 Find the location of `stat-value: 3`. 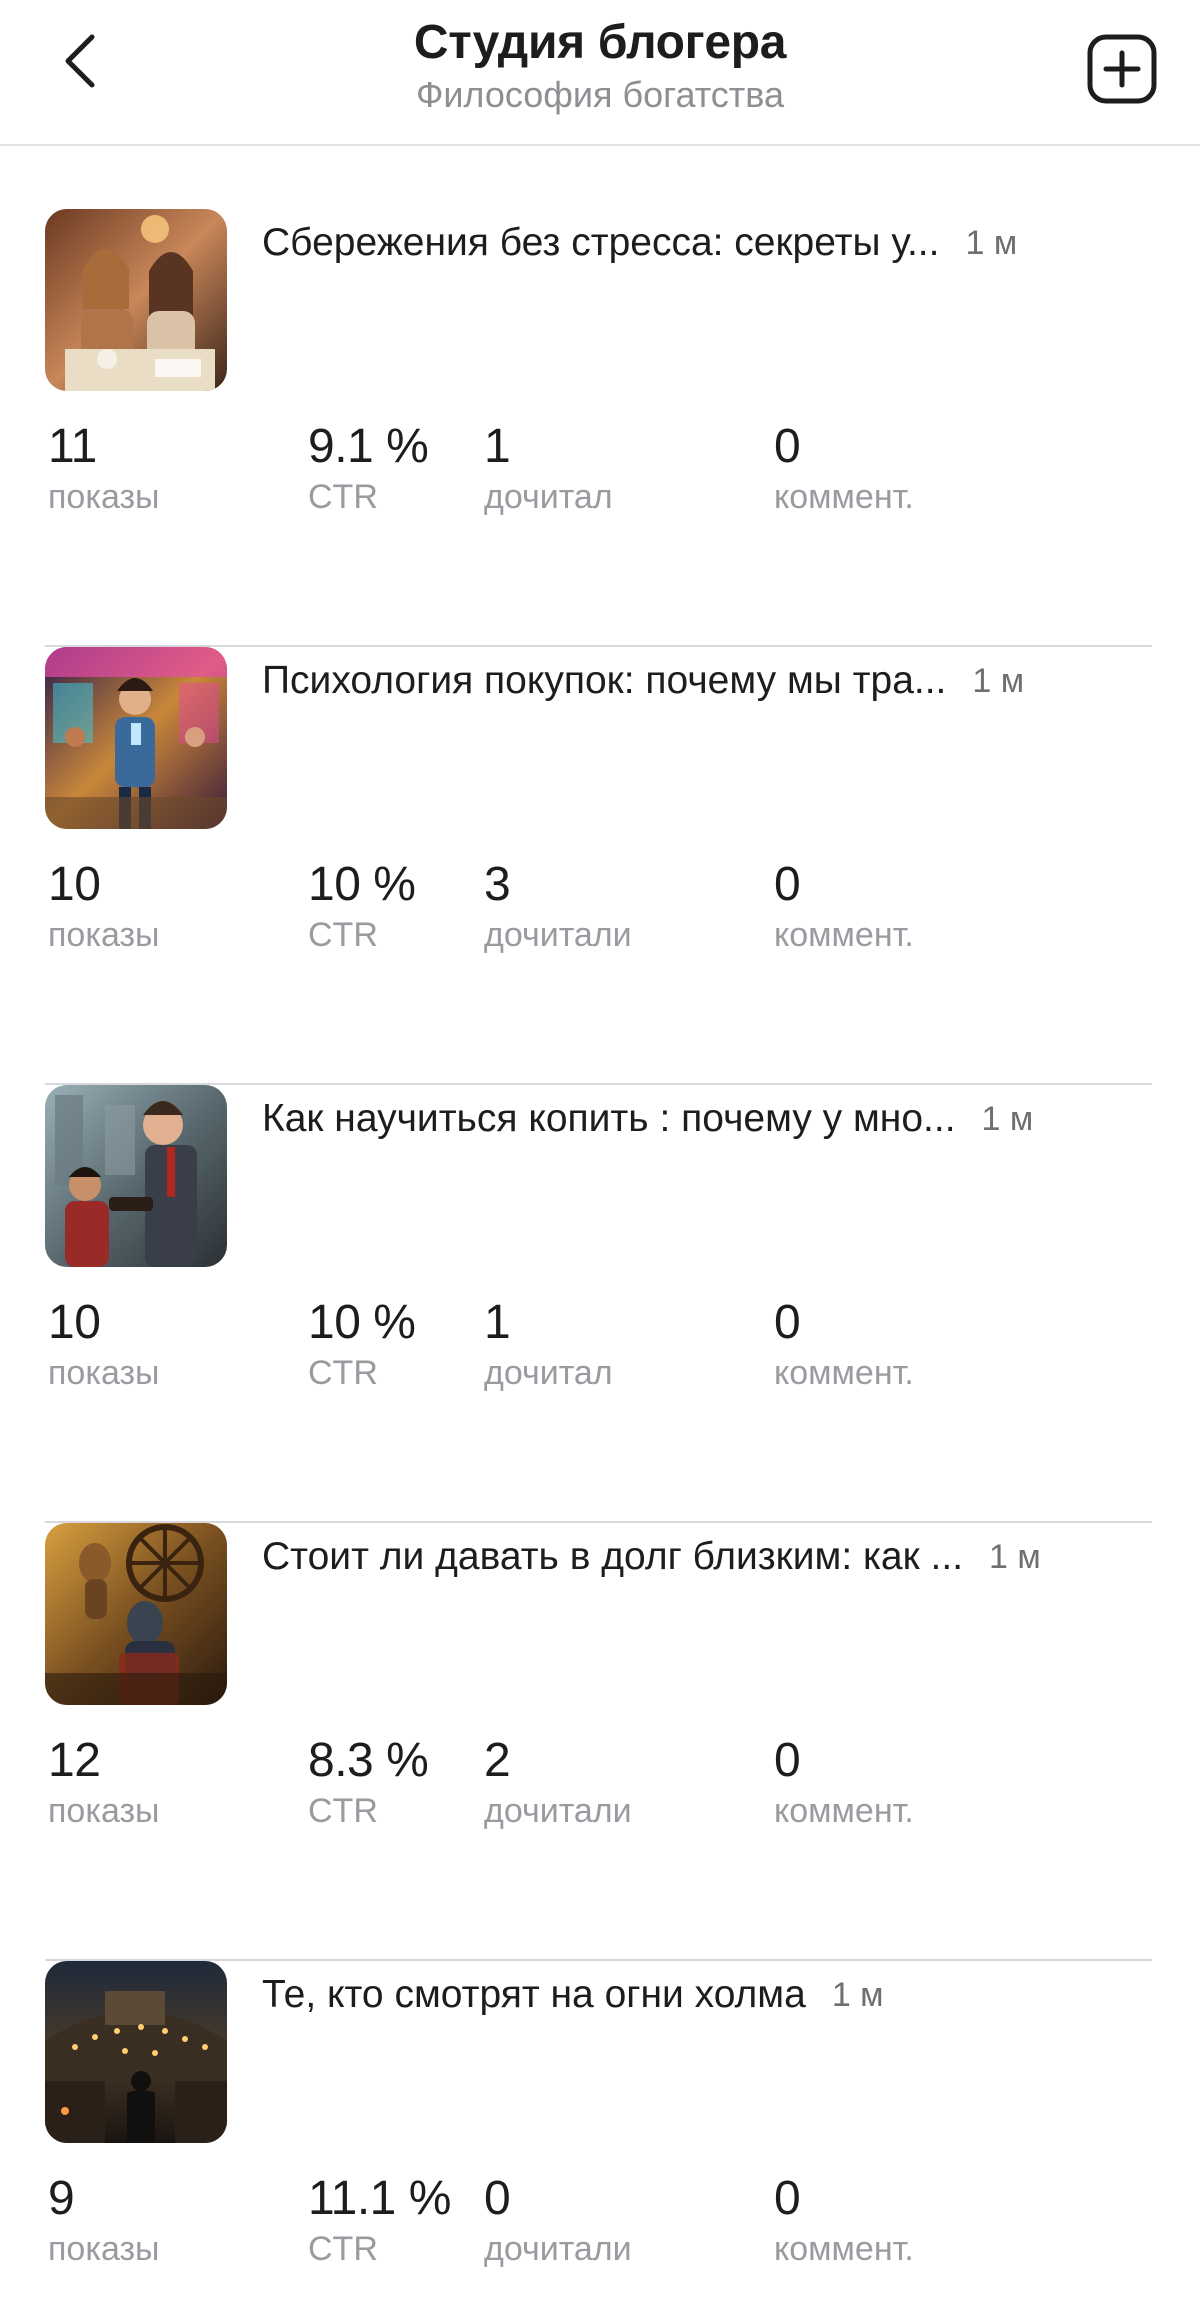

stat-value: 3 is located at coordinates (497, 884).